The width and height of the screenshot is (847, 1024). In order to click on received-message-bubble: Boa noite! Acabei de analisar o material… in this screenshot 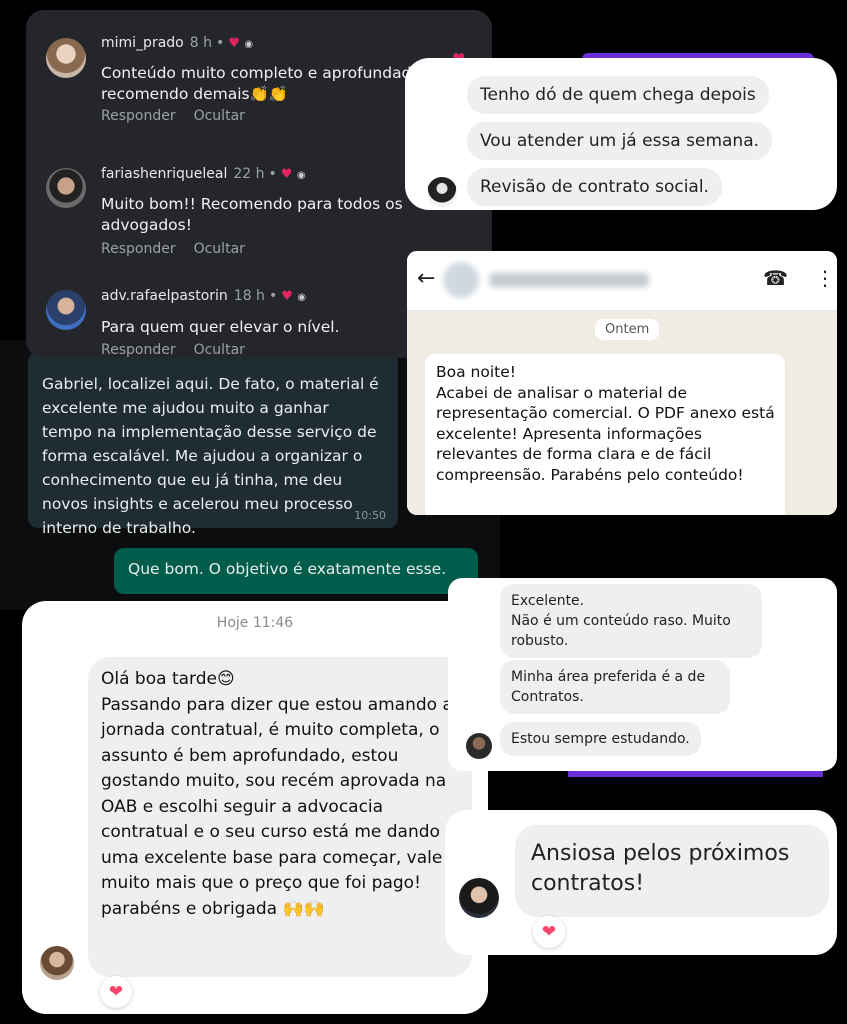, I will do `click(605, 434)`.